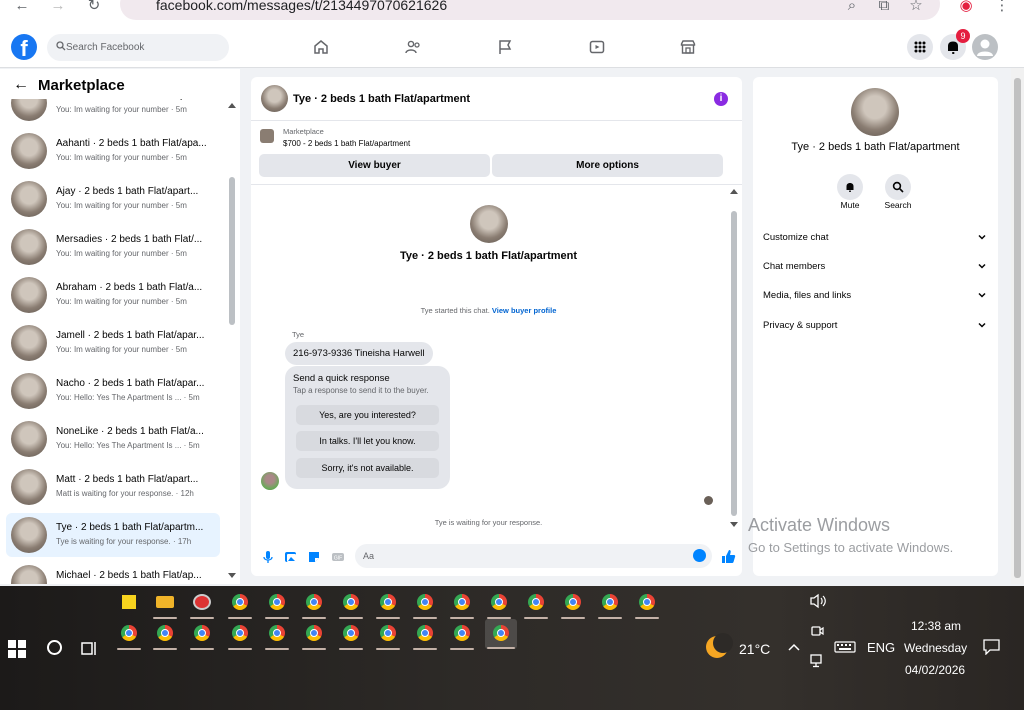  Describe the element at coordinates (966, 8) in the screenshot. I see `profile-icon: ◉` at that location.